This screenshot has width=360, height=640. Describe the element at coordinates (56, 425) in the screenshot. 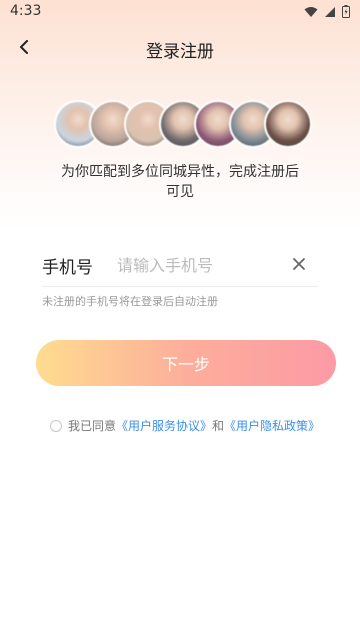

I see `agree-checkbox` at that location.